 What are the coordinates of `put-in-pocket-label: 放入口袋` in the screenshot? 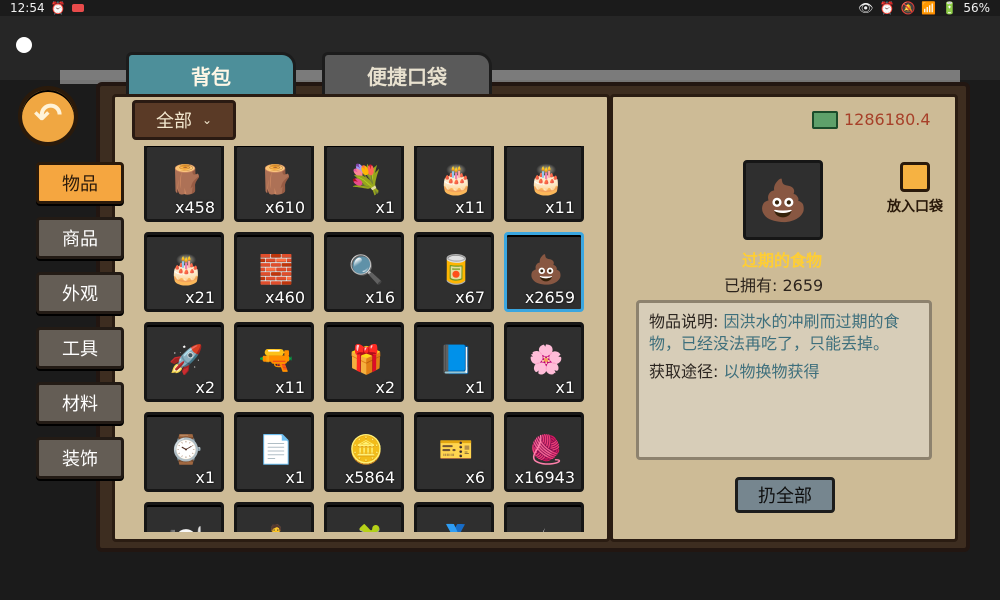 It's located at (915, 207).